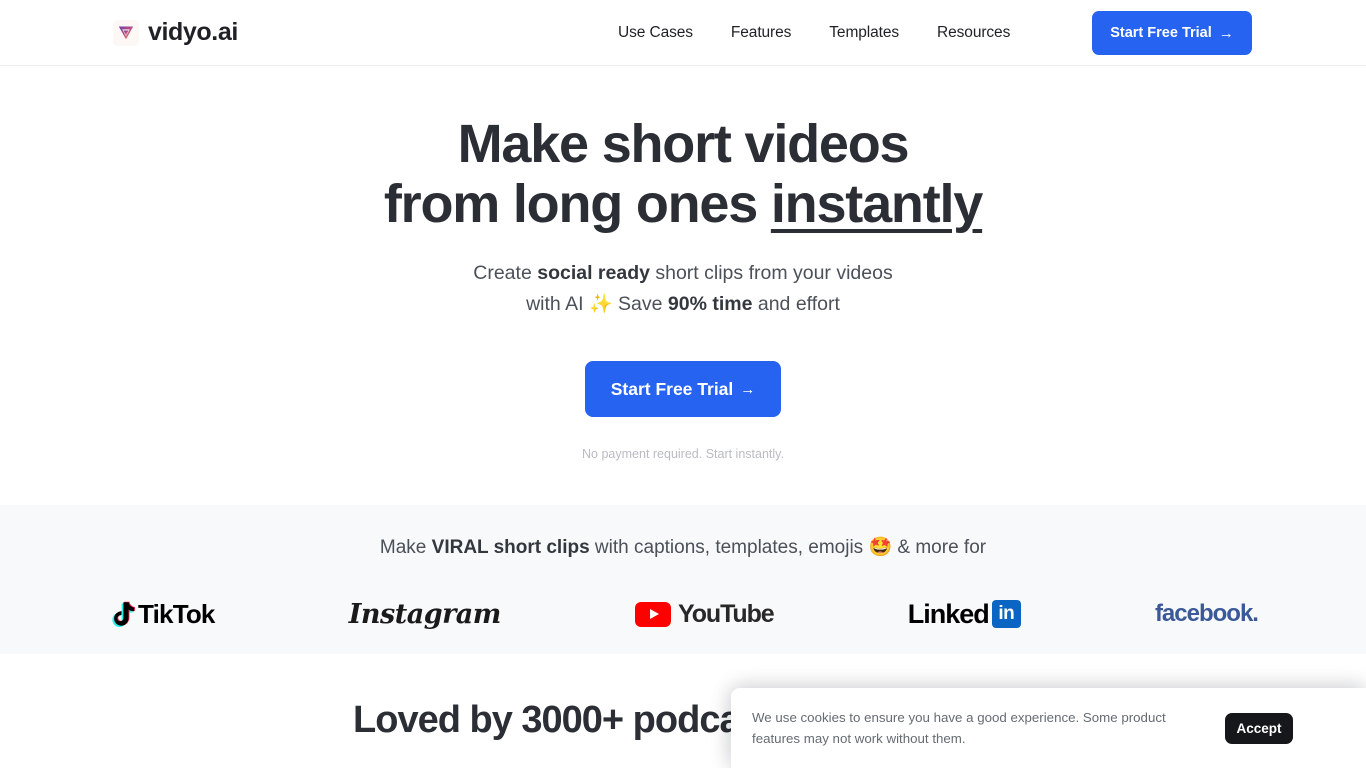 Image resolution: width=1366 pixels, height=768 pixels. Describe the element at coordinates (683, 144) in the screenshot. I see `hero-title-line1: Make short videos` at that location.